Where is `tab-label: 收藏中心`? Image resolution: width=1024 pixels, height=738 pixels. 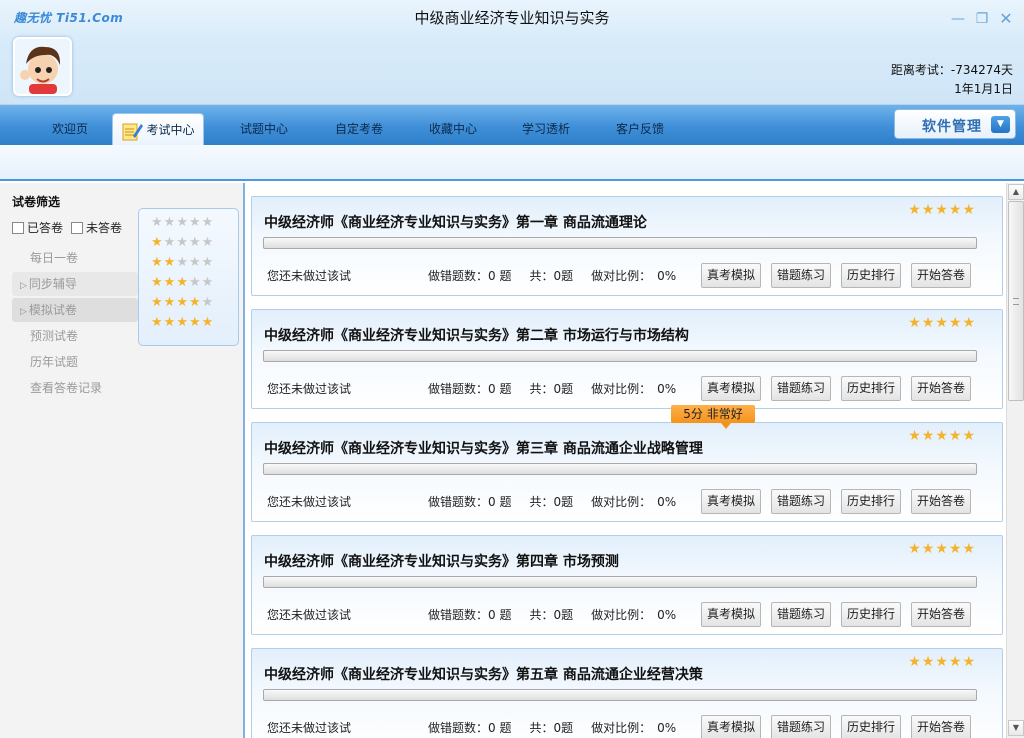 tab-label: 收藏中心 is located at coordinates (452, 129).